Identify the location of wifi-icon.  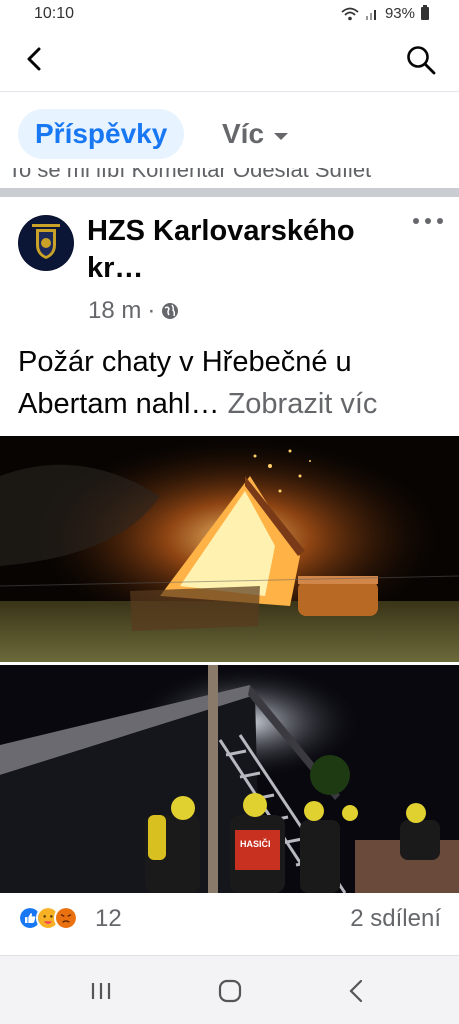
(350, 13).